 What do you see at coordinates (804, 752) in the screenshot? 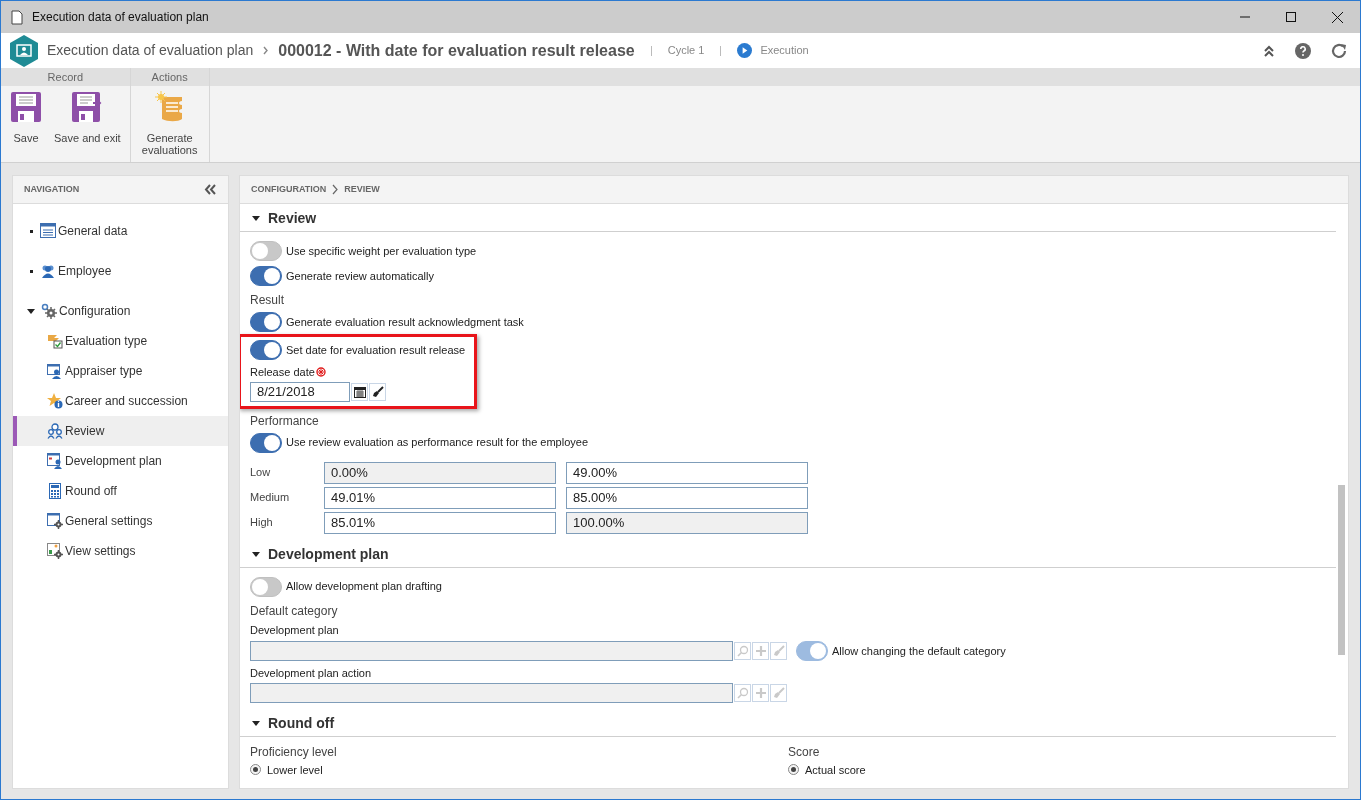
I see `subheading: Score` at bounding box center [804, 752].